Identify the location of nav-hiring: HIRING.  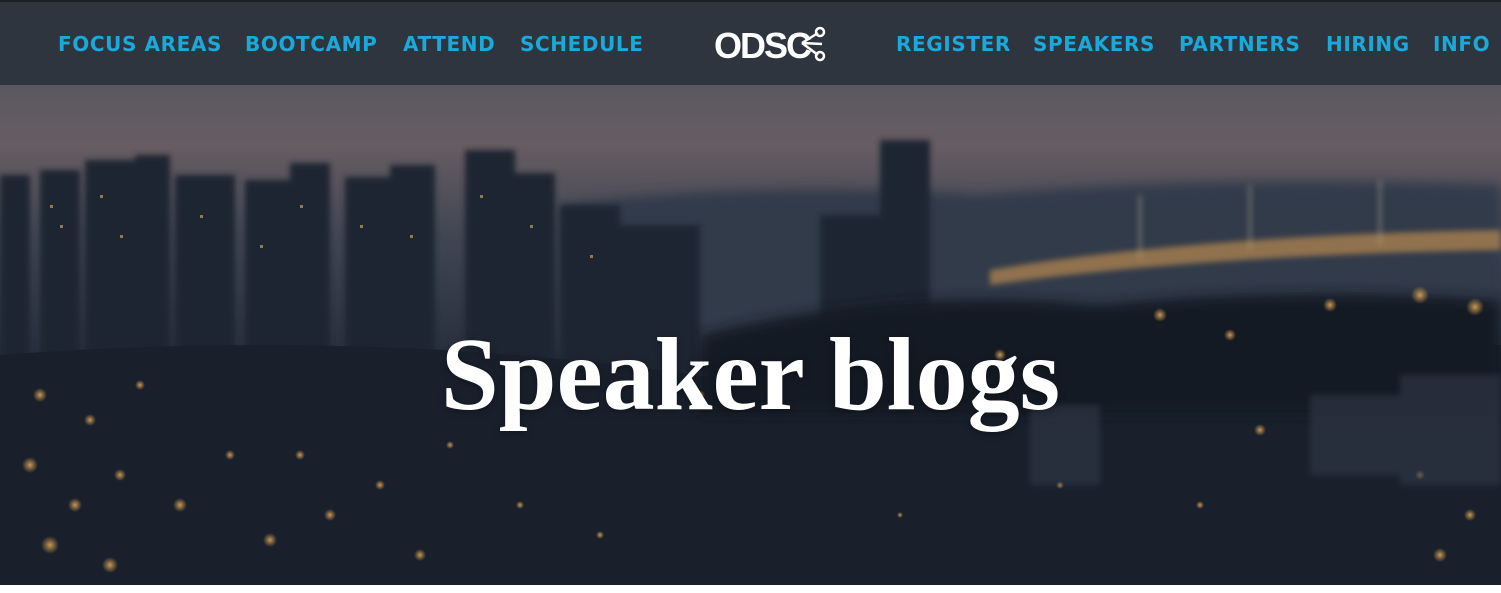
(1368, 44).